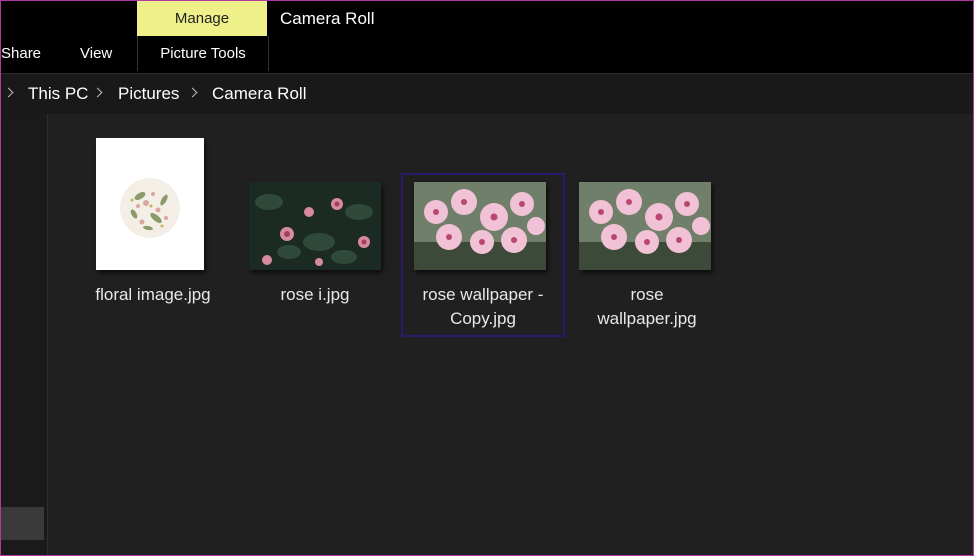 The width and height of the screenshot is (974, 556). Describe the element at coordinates (487, 18) in the screenshot. I see `title-bar: Manage Camera Roll` at that location.